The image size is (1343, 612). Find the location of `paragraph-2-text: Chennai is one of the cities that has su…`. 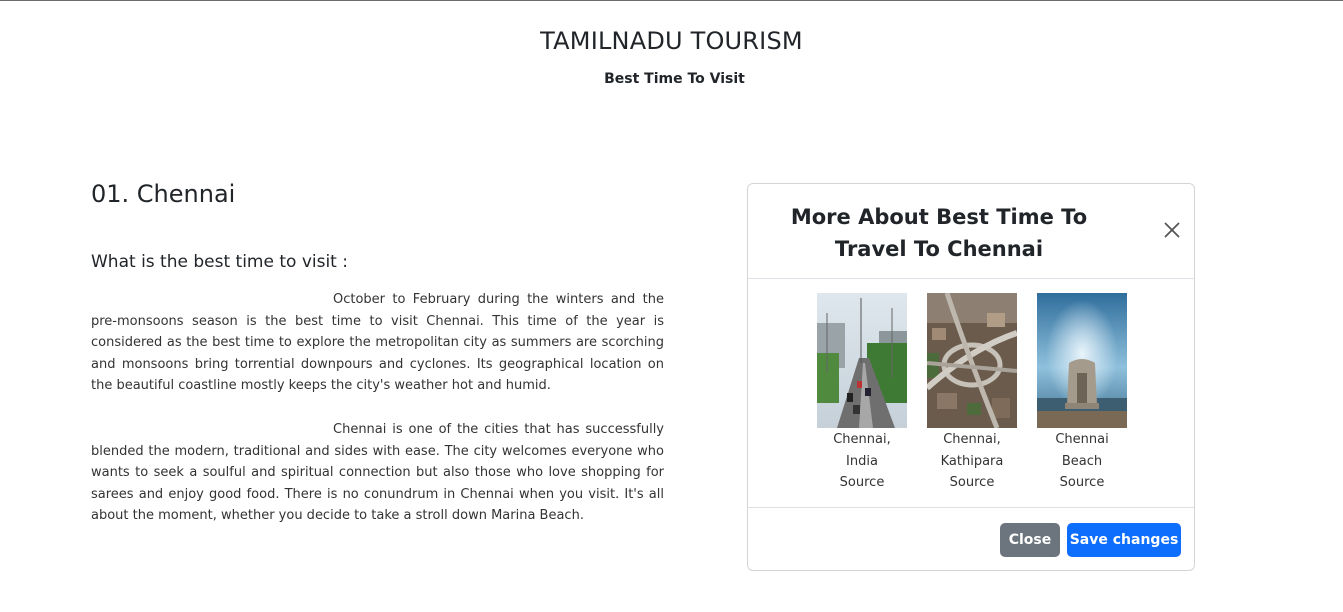

paragraph-2-text: Chennai is one of the cities that has su… is located at coordinates (377, 472).